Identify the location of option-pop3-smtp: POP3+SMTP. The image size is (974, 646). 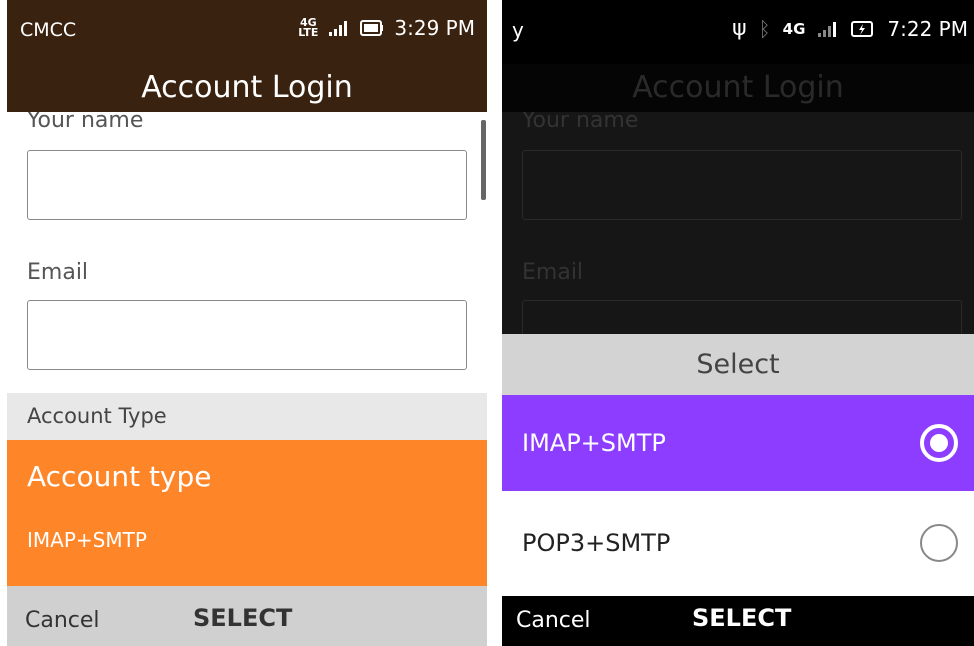
(738, 543).